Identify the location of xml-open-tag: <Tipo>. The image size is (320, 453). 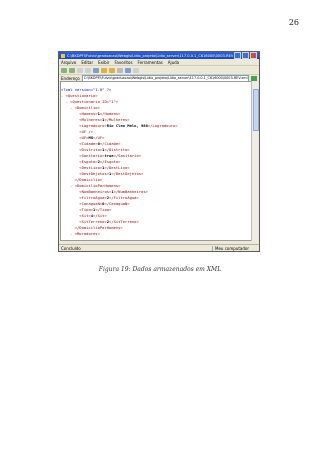
(86, 209).